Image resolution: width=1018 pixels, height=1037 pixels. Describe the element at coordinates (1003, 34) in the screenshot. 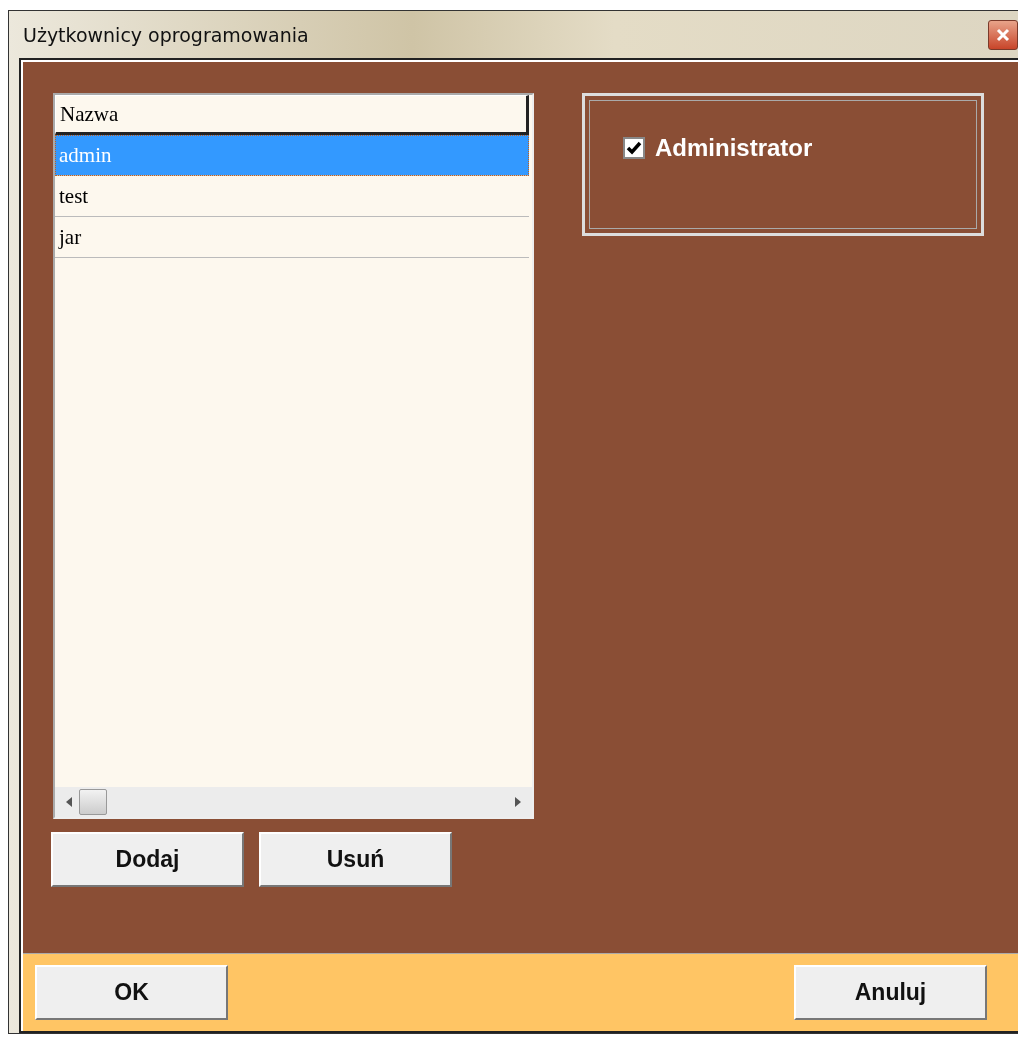

I see `close-icon` at that location.